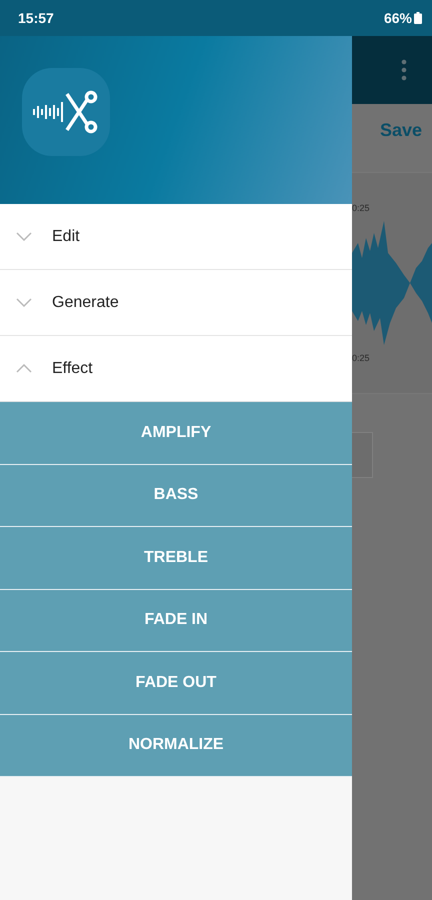 This screenshot has width=432, height=900. Describe the element at coordinates (176, 558) in the screenshot. I see `effect-button: TREBLE` at that location.